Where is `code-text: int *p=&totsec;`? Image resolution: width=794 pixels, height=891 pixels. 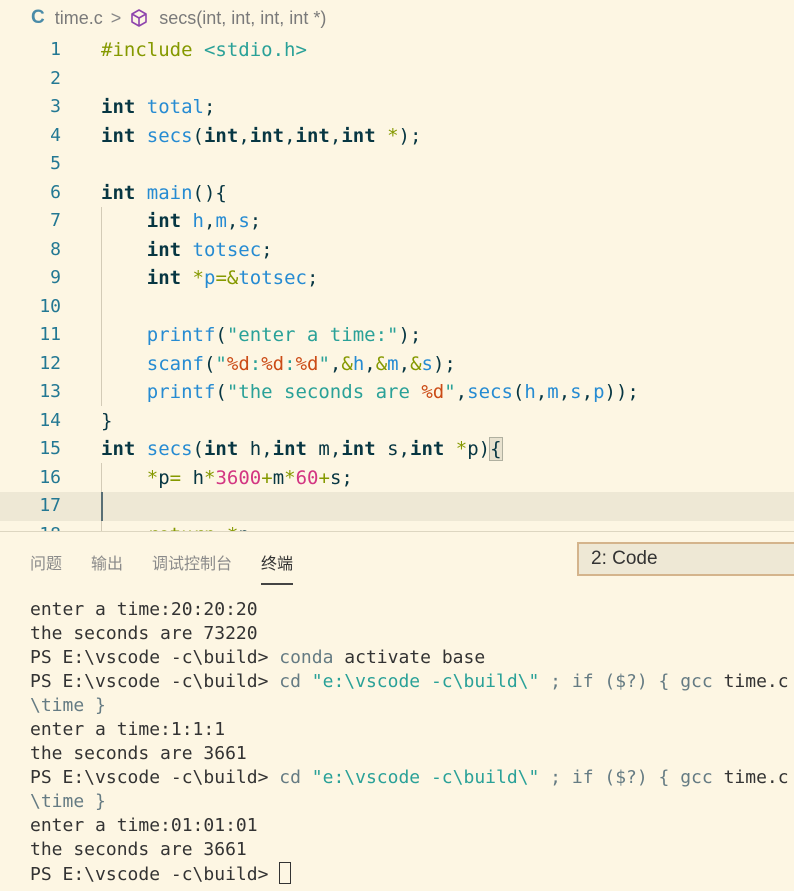
code-text: int *p=&totsec; is located at coordinates (210, 278).